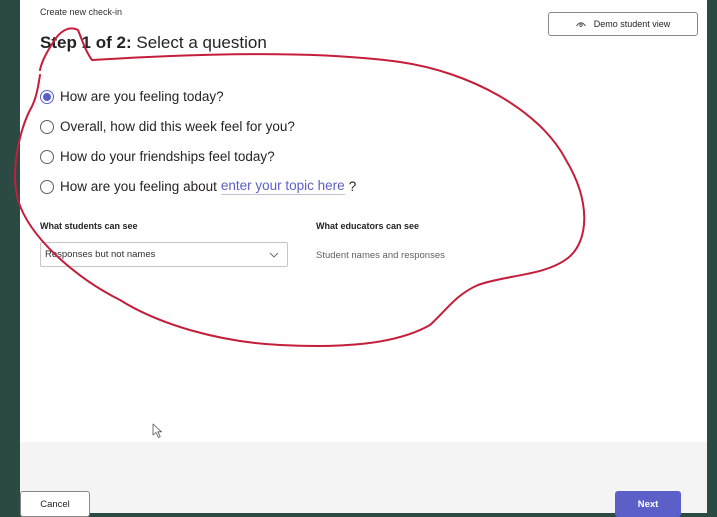 The height and width of the screenshot is (517, 717). Describe the element at coordinates (164, 254) in the screenshot. I see `students-visibility-dropdown: Responses but not names` at that location.